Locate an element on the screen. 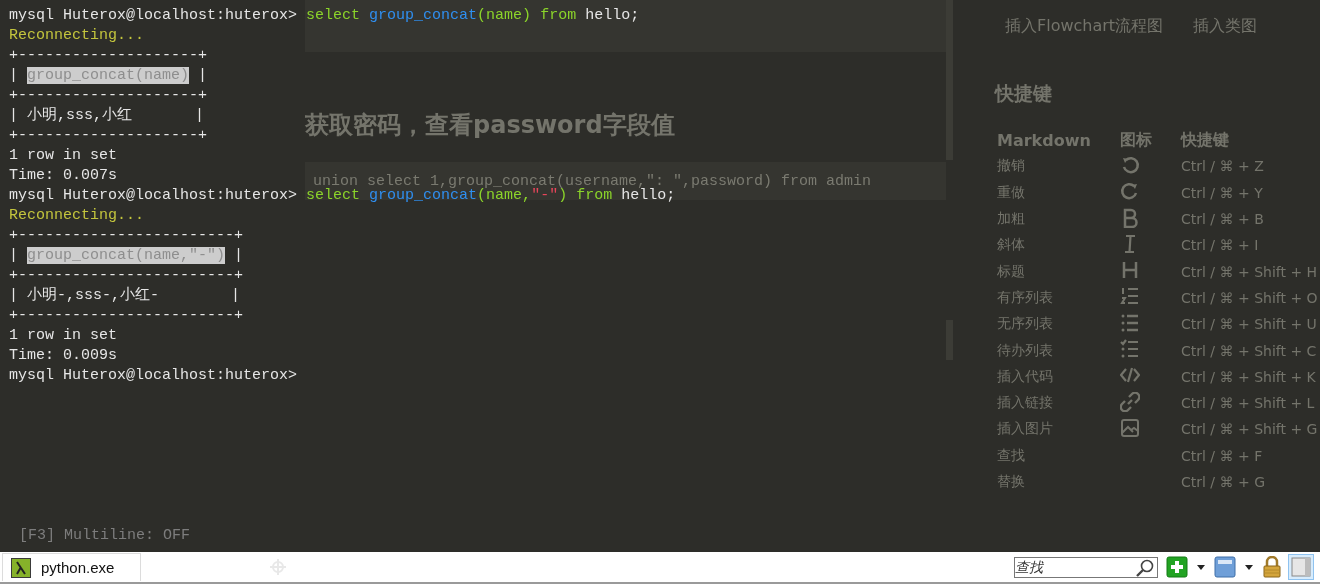 The image size is (1320, 584). redo-icon is located at coordinates (1130, 191).